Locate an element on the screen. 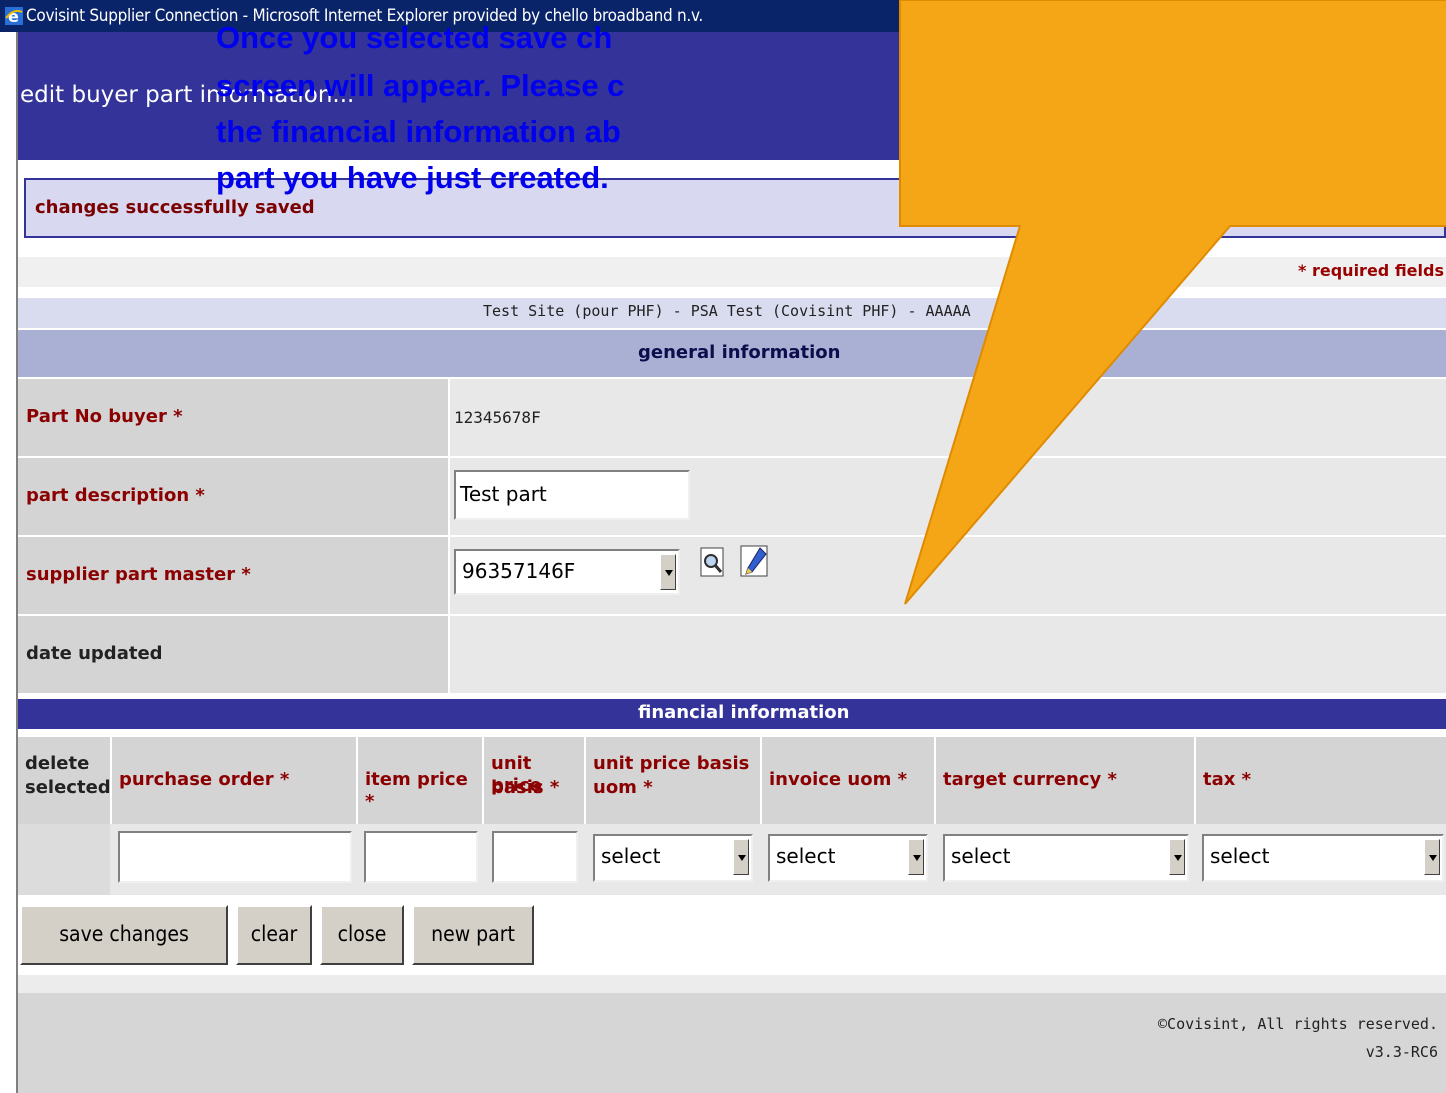 The width and height of the screenshot is (1446, 1093). target-currency-select-value: select is located at coordinates (981, 856).